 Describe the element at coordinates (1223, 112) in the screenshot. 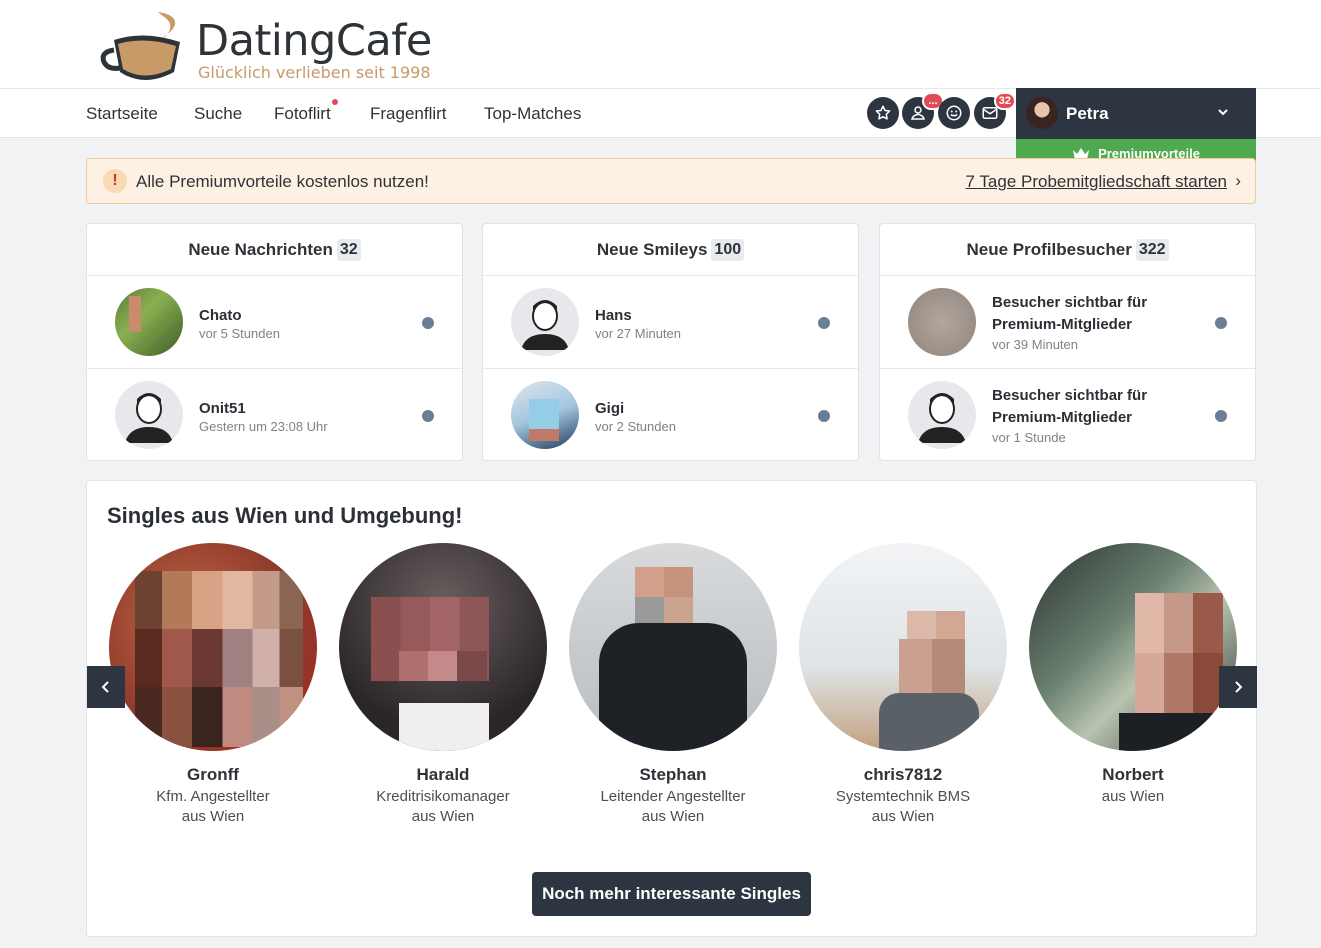

I see `chevron-down-icon` at that location.